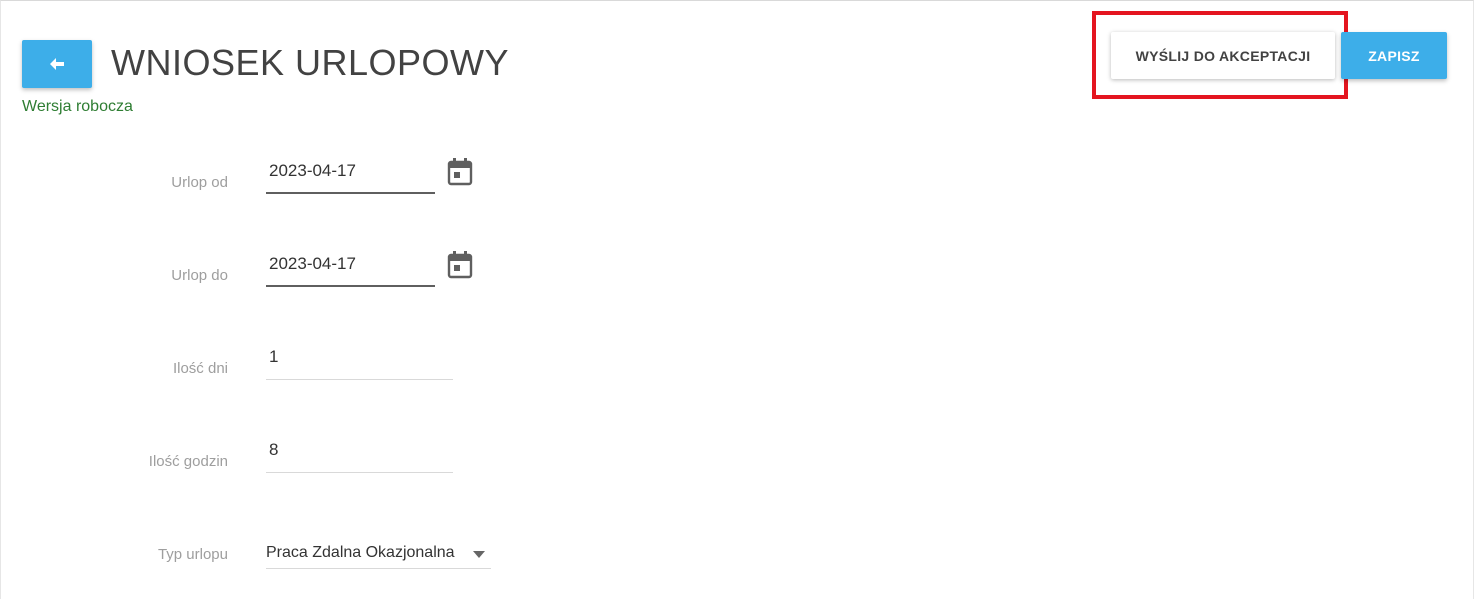 The width and height of the screenshot is (1474, 599). Describe the element at coordinates (479, 554) in the screenshot. I see `dropdown-arrow-icon` at that location.